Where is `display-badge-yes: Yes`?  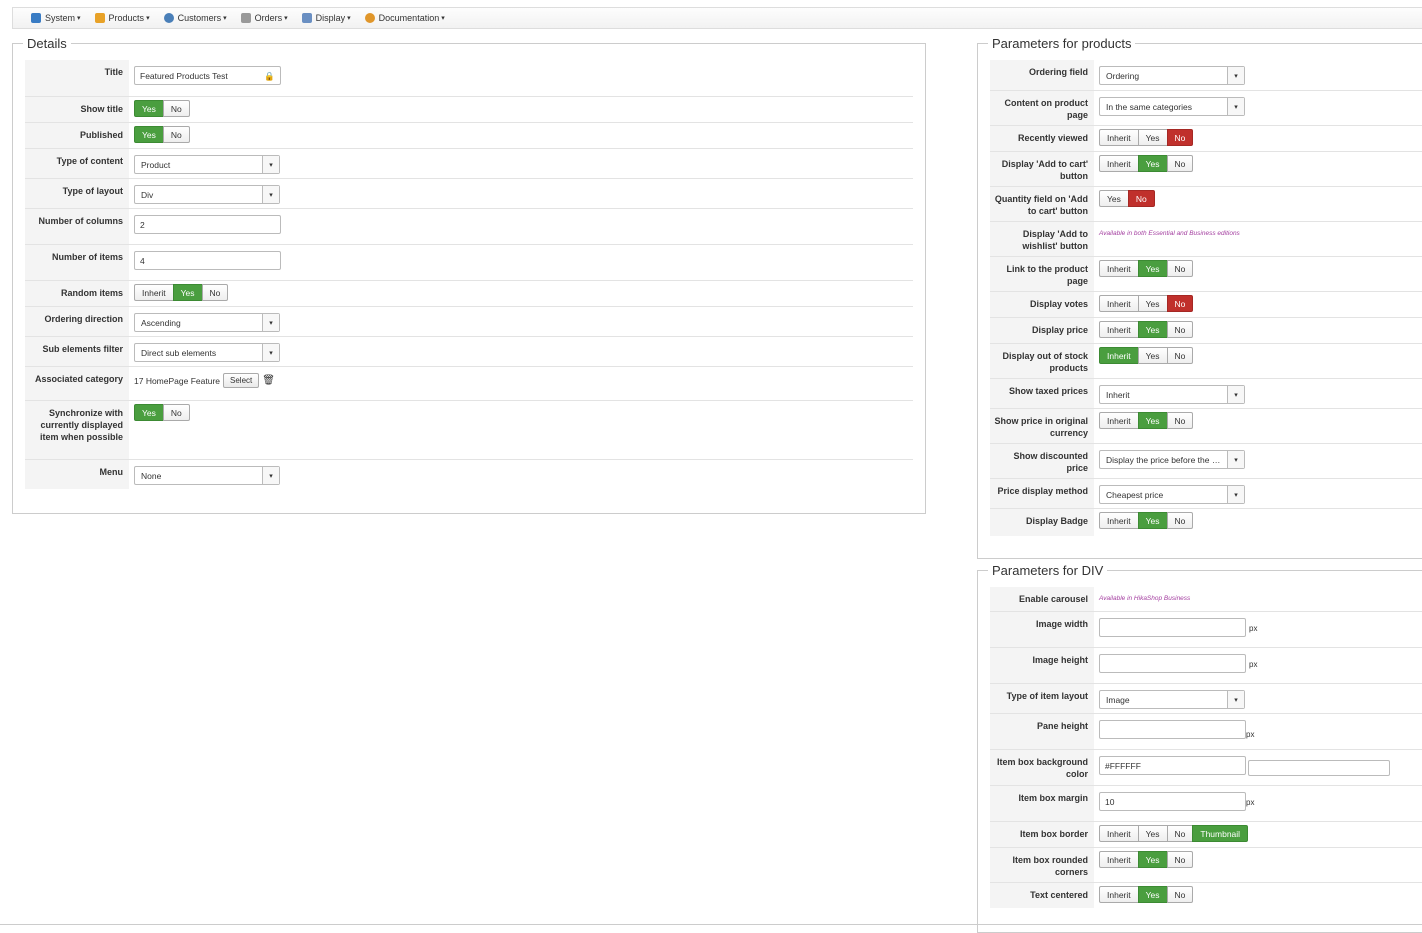 display-badge-yes: Yes is located at coordinates (1152, 520).